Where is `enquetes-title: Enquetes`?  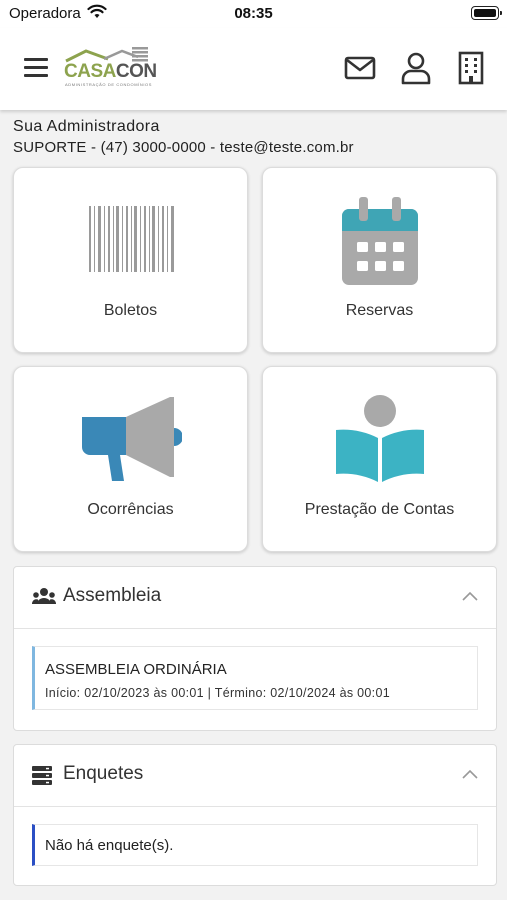
enquetes-title: Enquetes is located at coordinates (103, 773).